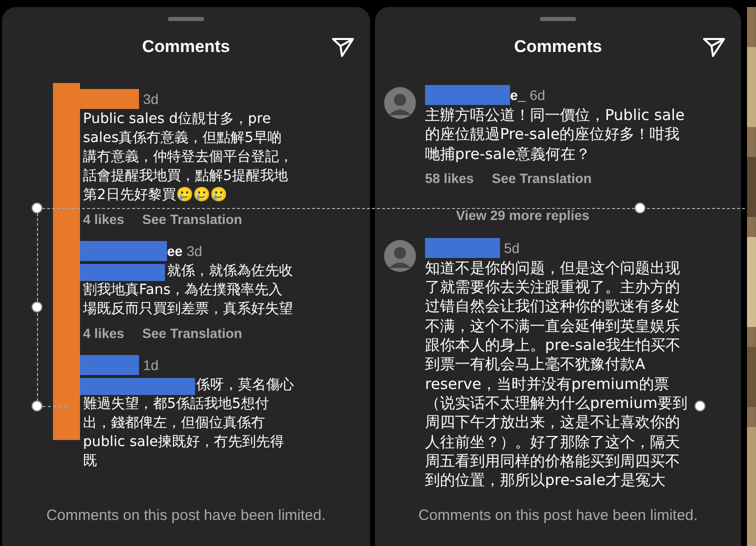 The width and height of the screenshot is (756, 546). What do you see at coordinates (538, 95) in the screenshot?
I see `comment-time: 6d` at bounding box center [538, 95].